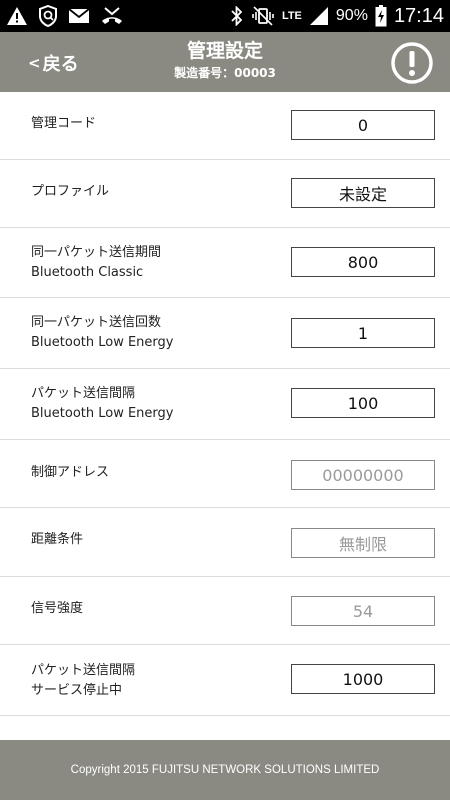 This screenshot has width=450, height=800. I want to click on row-label: 管理コード, so click(63, 124).